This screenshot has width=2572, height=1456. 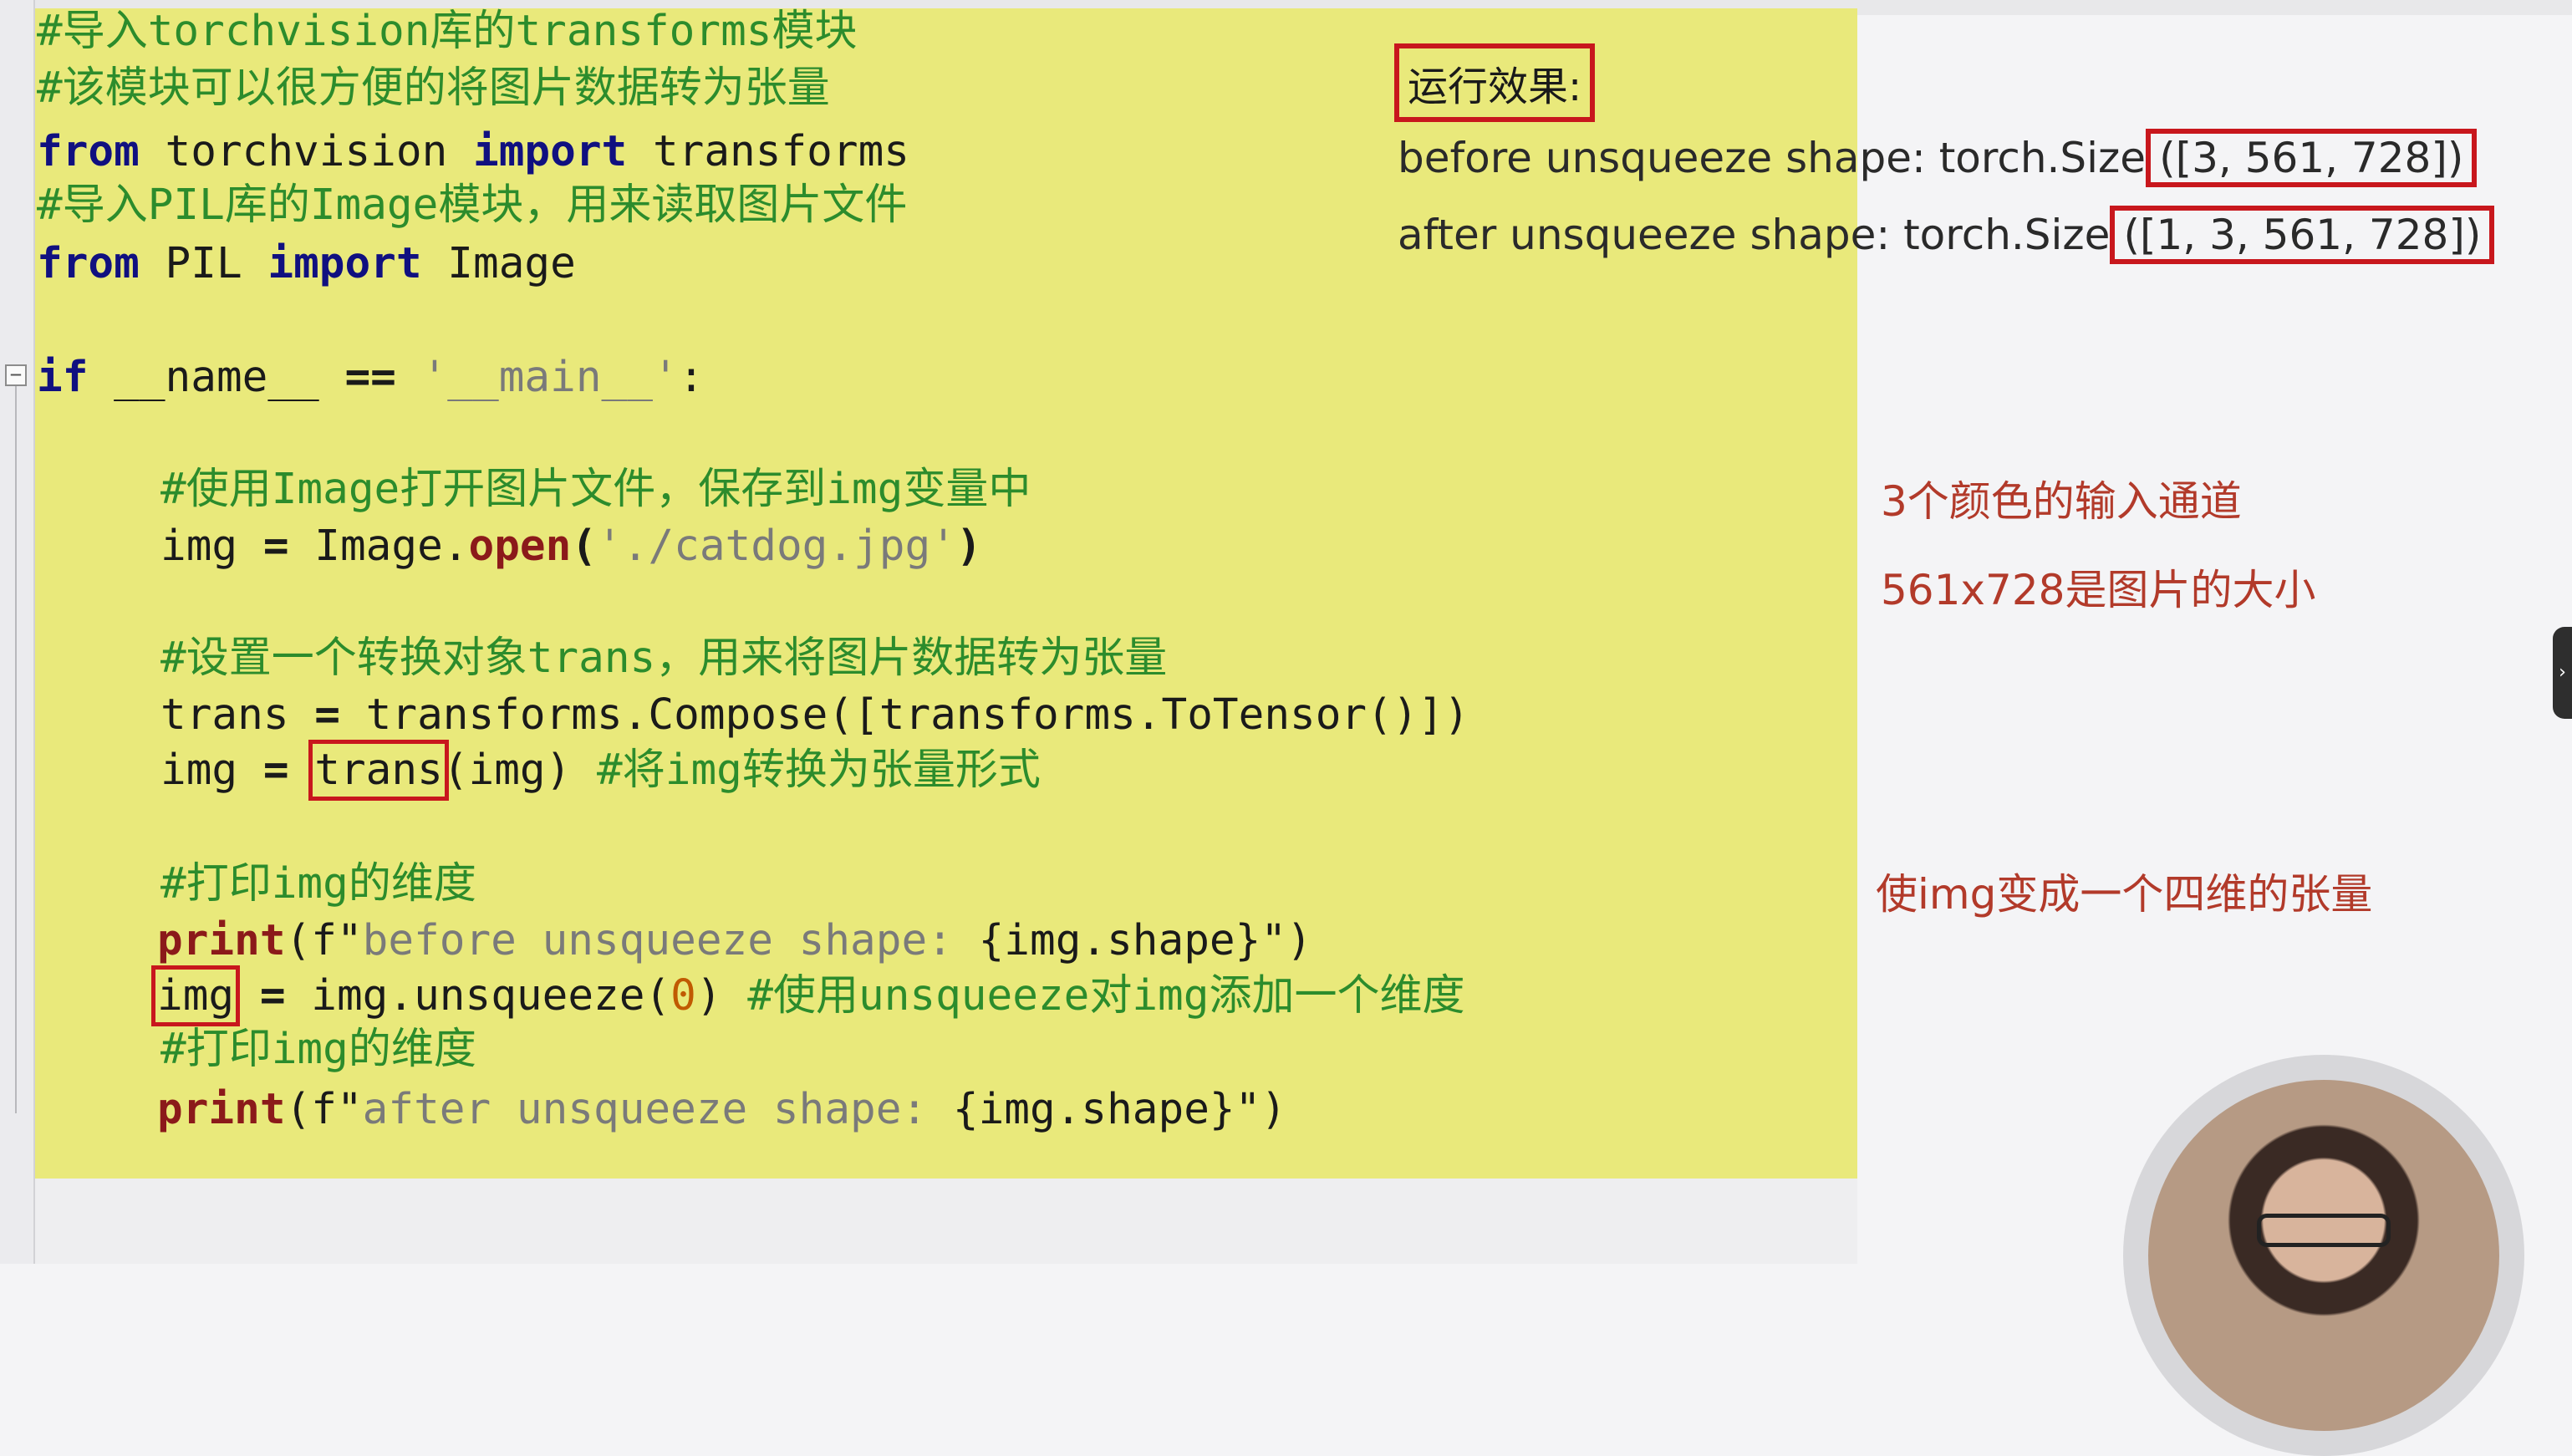 I want to click on code-line-3: from torchvision import transforms, so click(x=473, y=152).